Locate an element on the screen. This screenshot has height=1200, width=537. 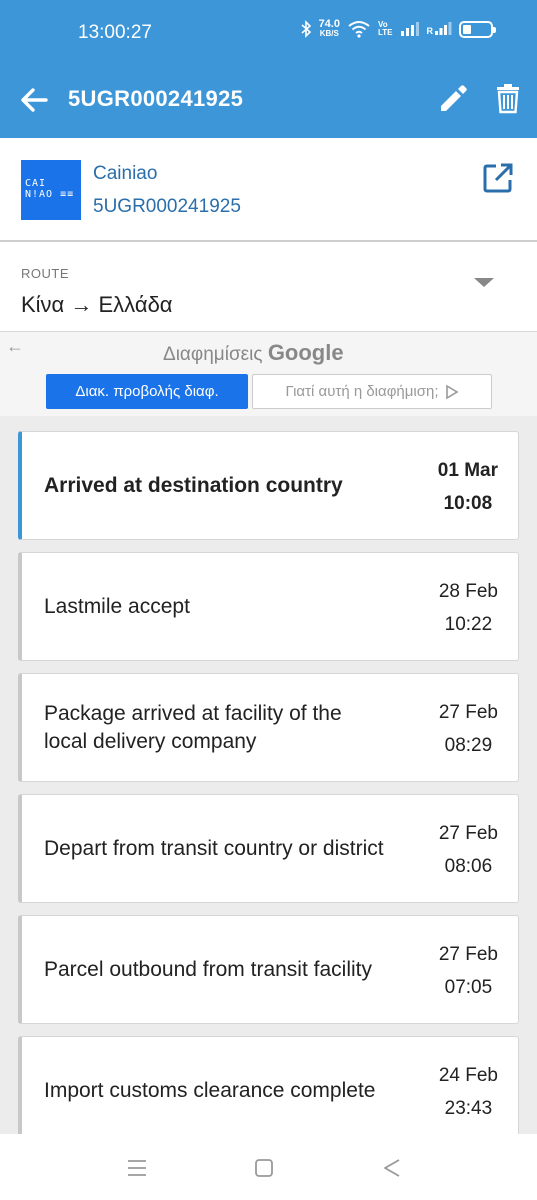
event-datetime: 27 Feb 07:05 is located at coordinates (468, 971).